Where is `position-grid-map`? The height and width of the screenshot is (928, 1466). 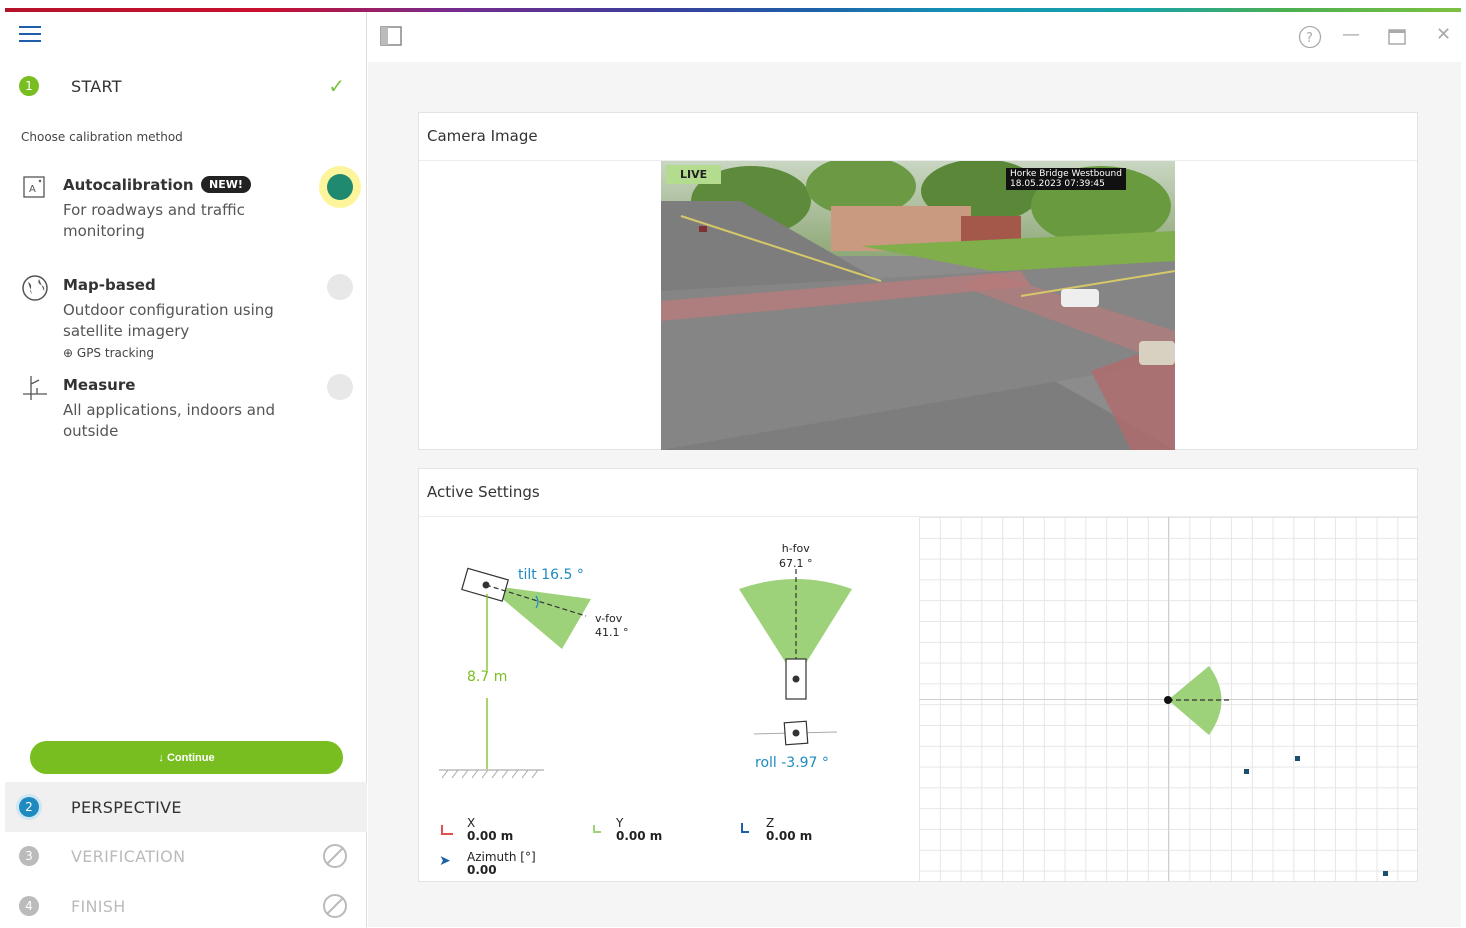 position-grid-map is located at coordinates (1168, 699).